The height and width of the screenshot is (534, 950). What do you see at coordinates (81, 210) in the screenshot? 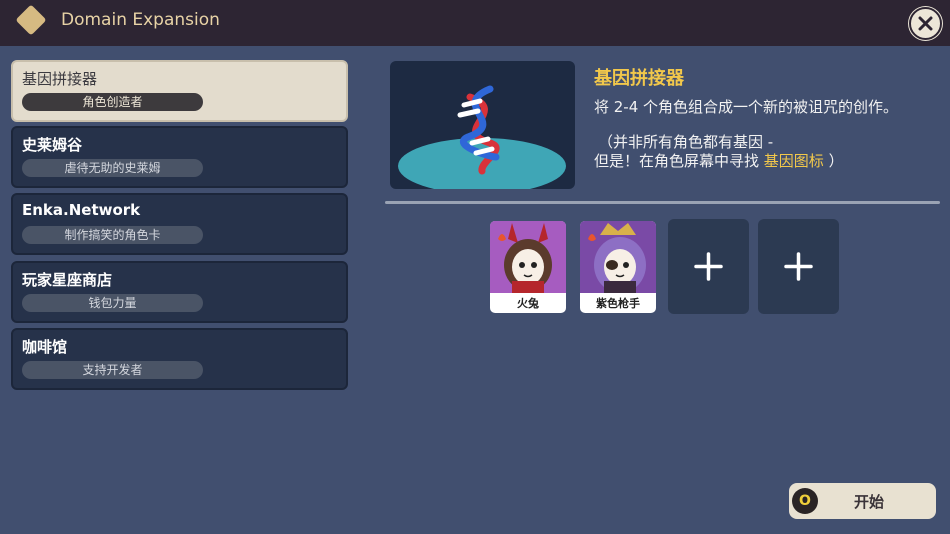
I see `menu-item-title: Enka.Network` at bounding box center [81, 210].